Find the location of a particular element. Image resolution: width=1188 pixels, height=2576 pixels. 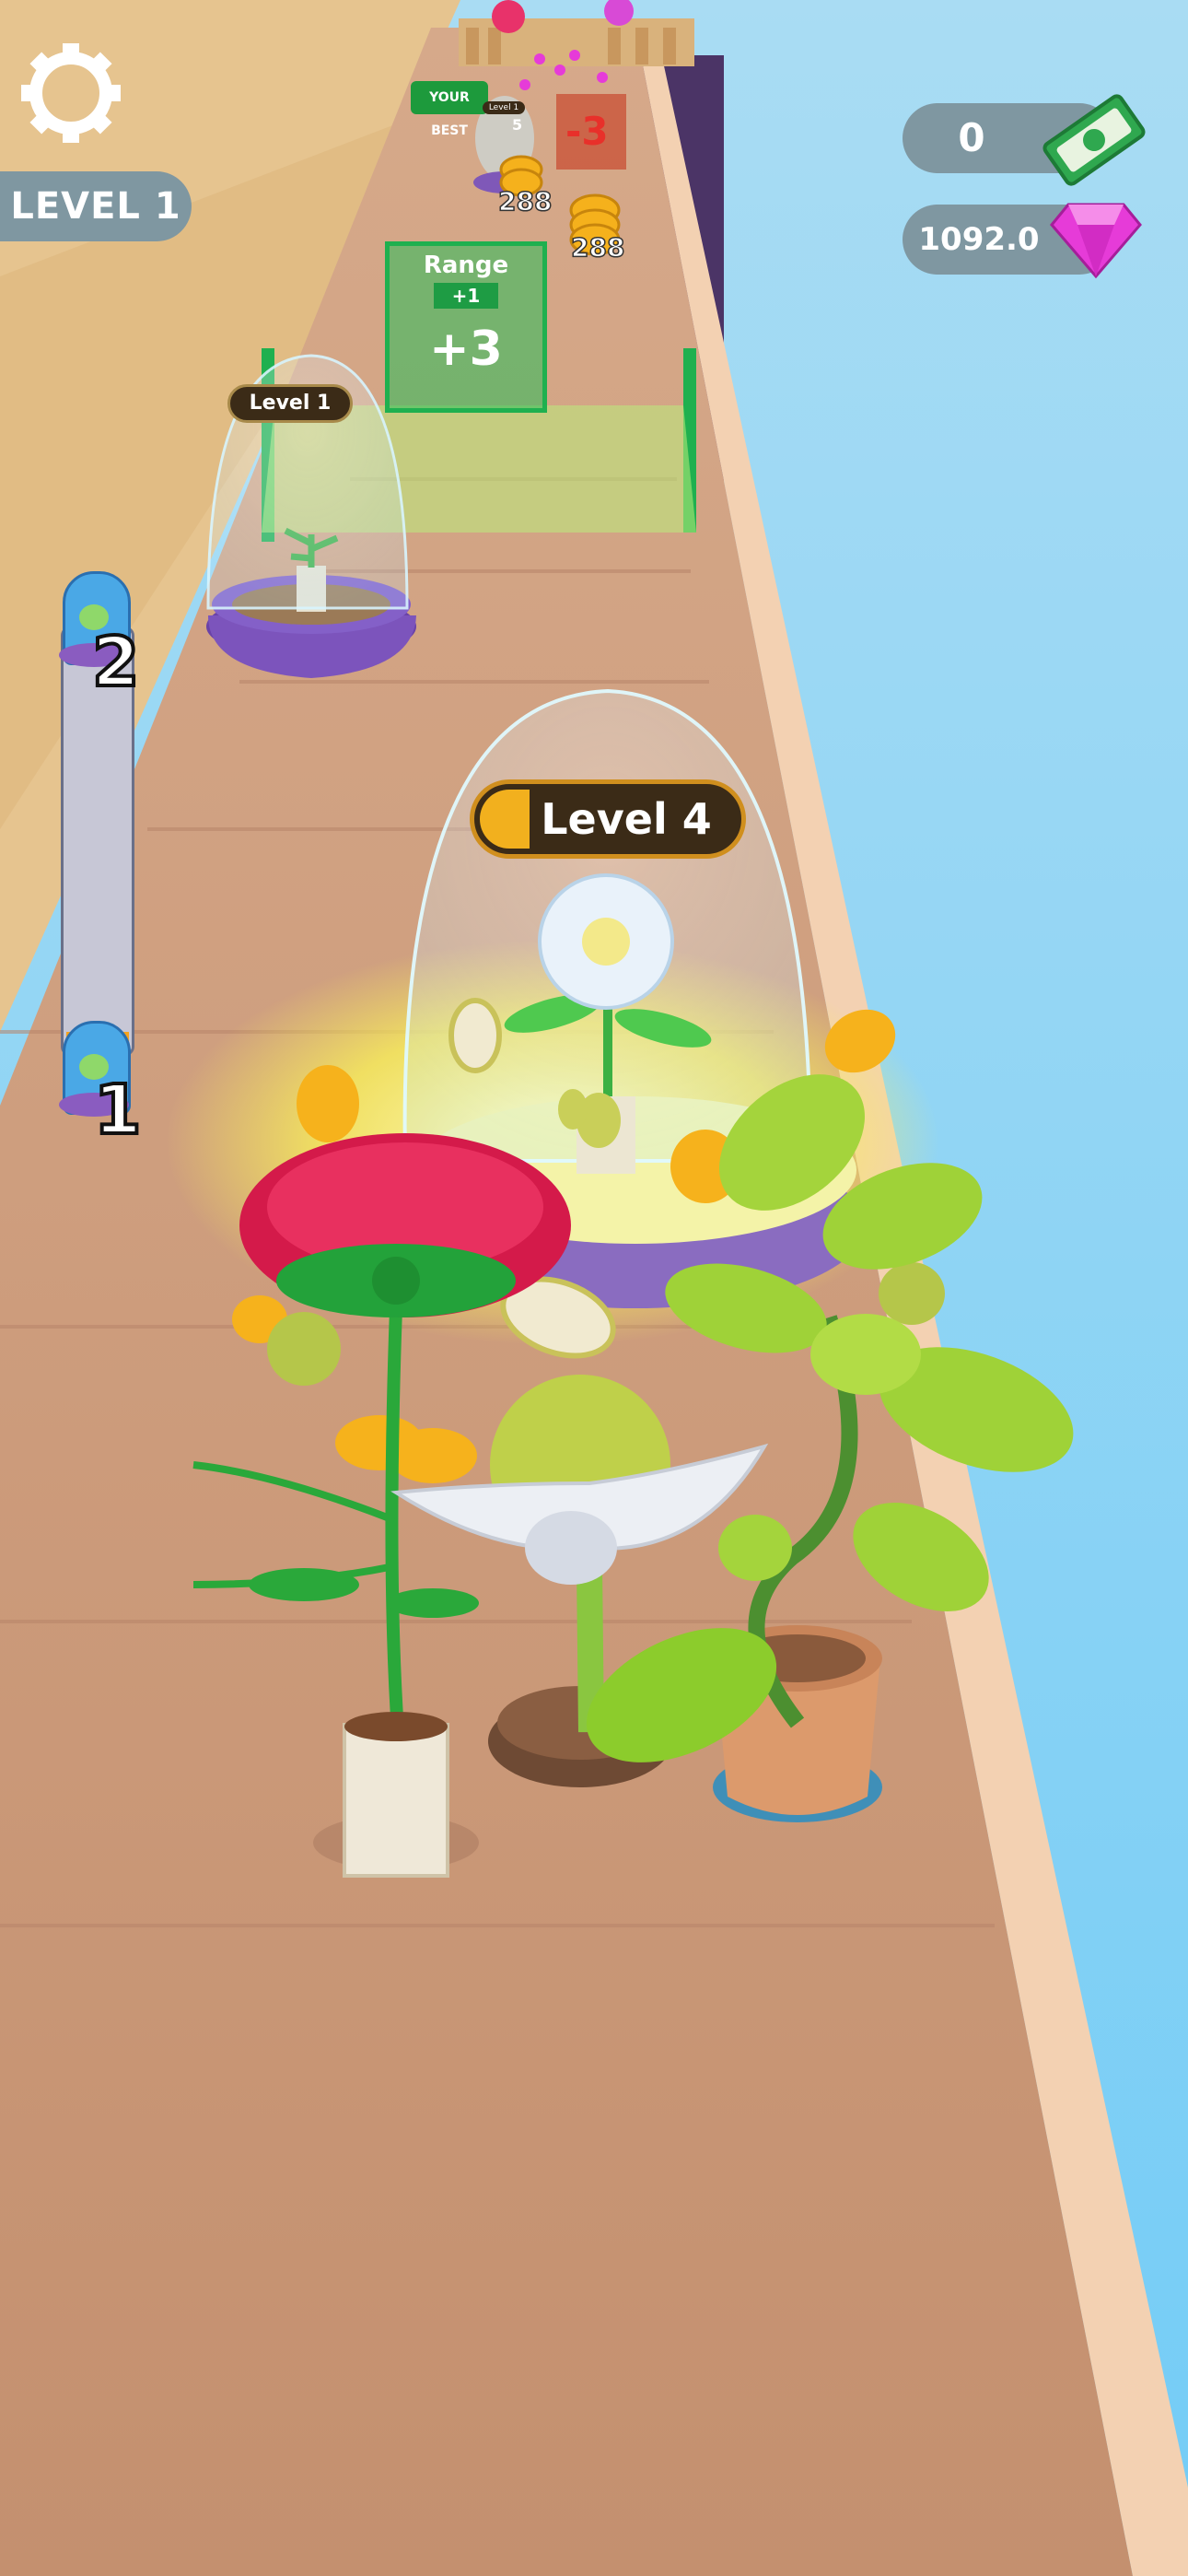

near-dome-level-label: Level 4 is located at coordinates (608, 819).